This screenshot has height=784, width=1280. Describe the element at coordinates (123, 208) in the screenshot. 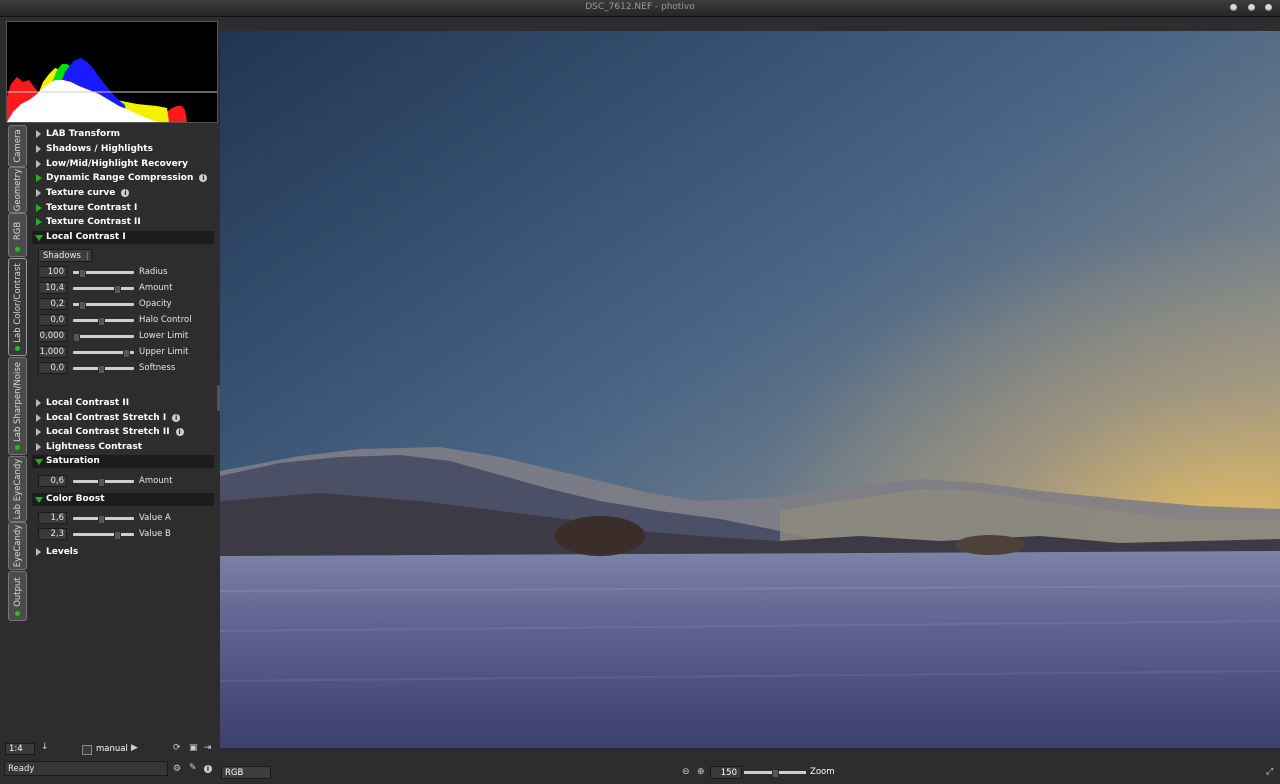

I see `section-texture-contrast-1: Texture Contrast I` at that location.